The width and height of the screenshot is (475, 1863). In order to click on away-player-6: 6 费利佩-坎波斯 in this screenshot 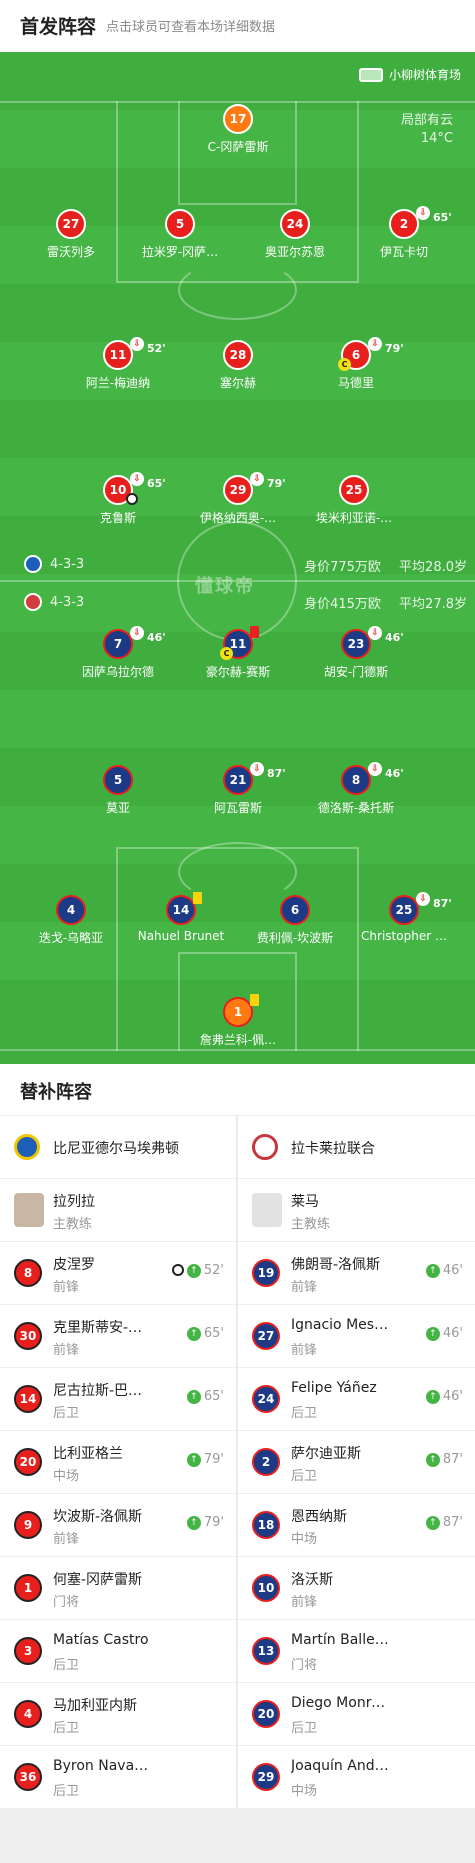, I will do `click(295, 920)`.